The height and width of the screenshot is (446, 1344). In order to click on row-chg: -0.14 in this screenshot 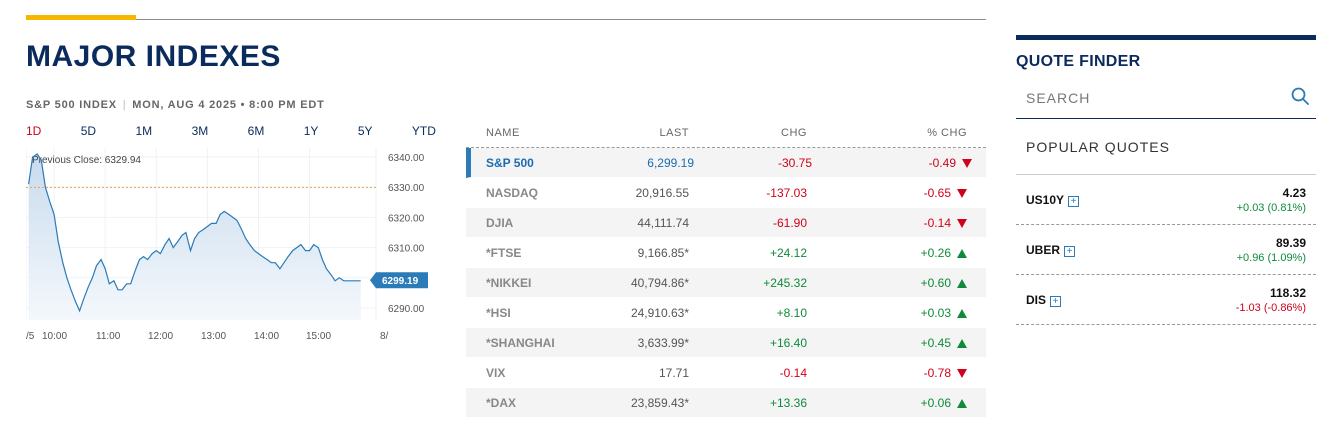, I will do `click(793, 372)`.